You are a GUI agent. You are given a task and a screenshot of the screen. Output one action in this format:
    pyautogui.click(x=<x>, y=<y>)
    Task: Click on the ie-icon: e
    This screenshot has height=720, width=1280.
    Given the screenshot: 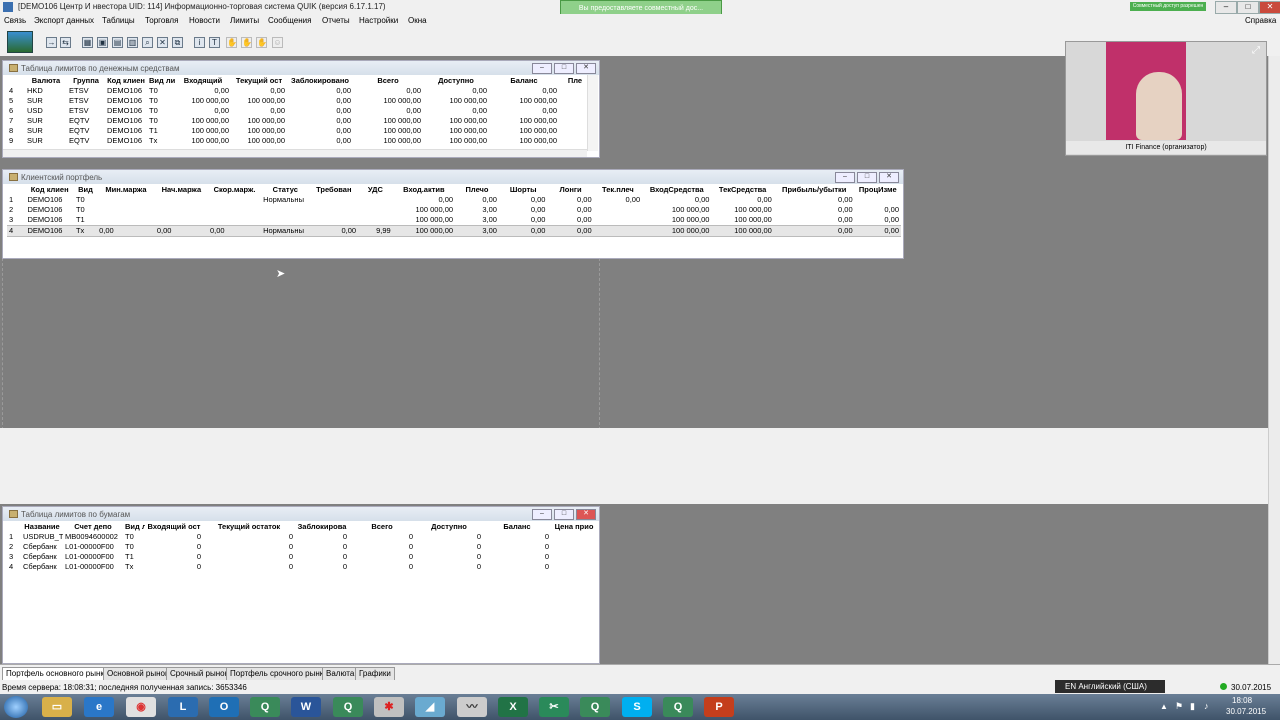 What is the action you would take?
    pyautogui.click(x=99, y=707)
    